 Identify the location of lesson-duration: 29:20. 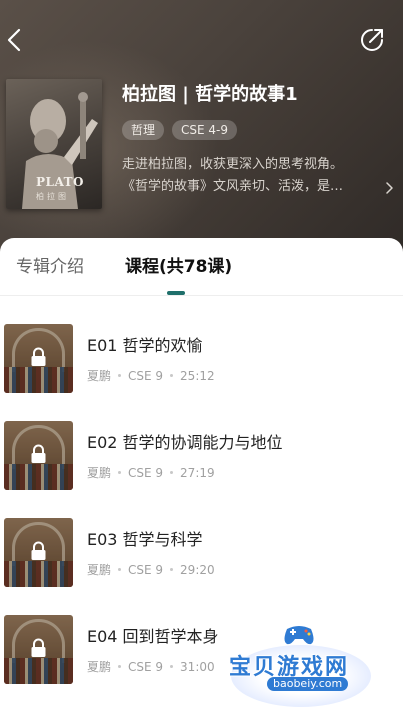
(197, 569).